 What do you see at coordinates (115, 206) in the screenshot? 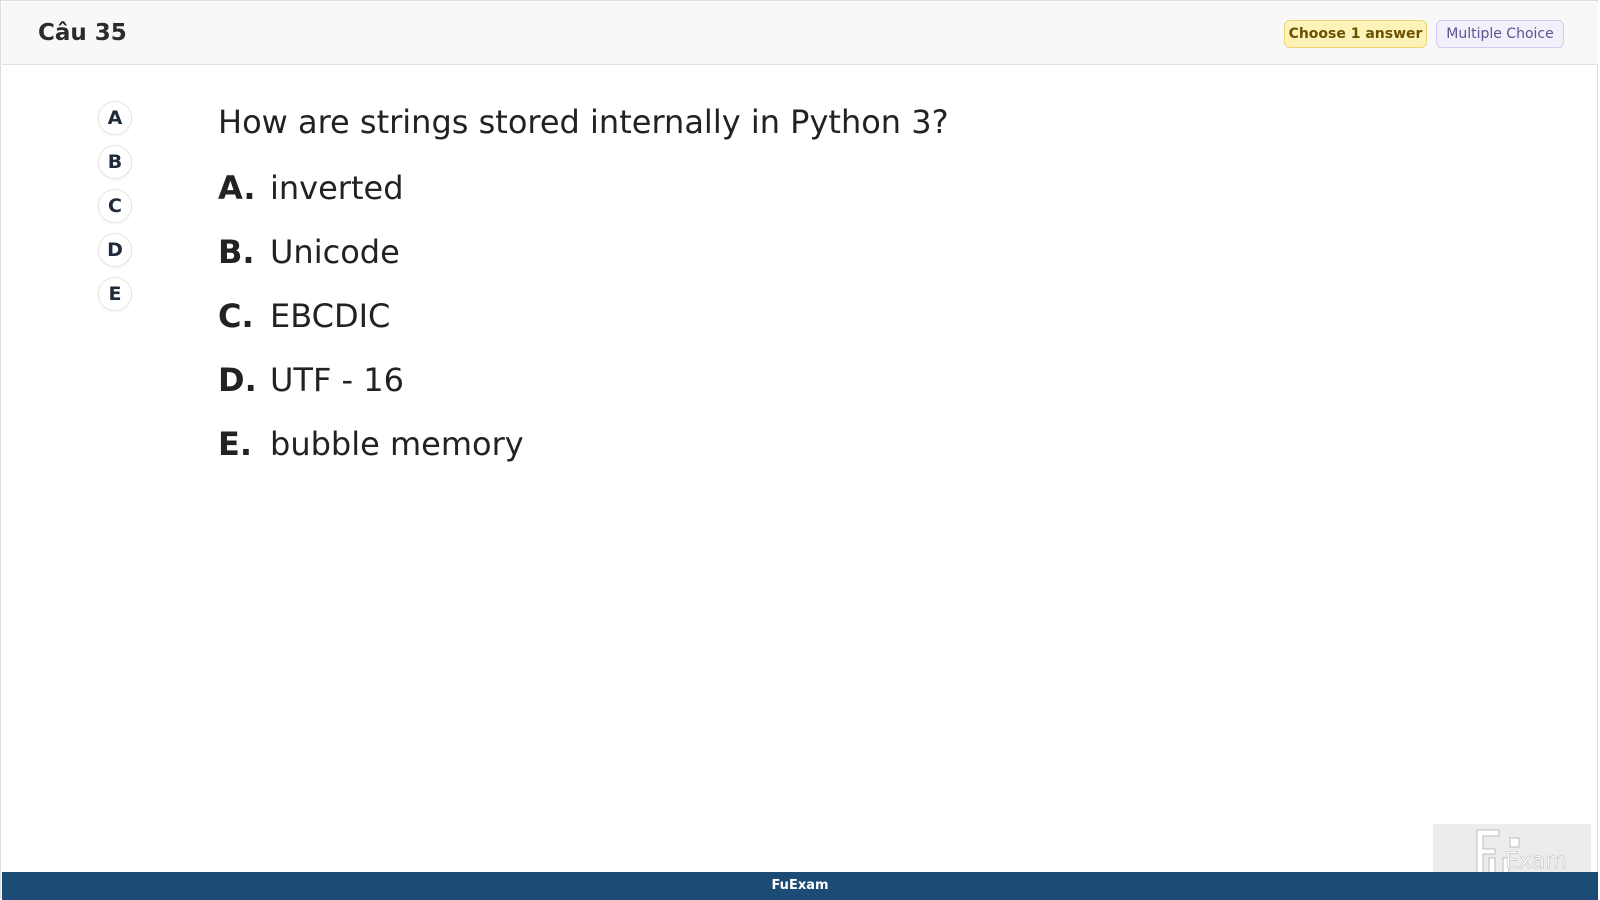
I see `answer-button-c: C` at bounding box center [115, 206].